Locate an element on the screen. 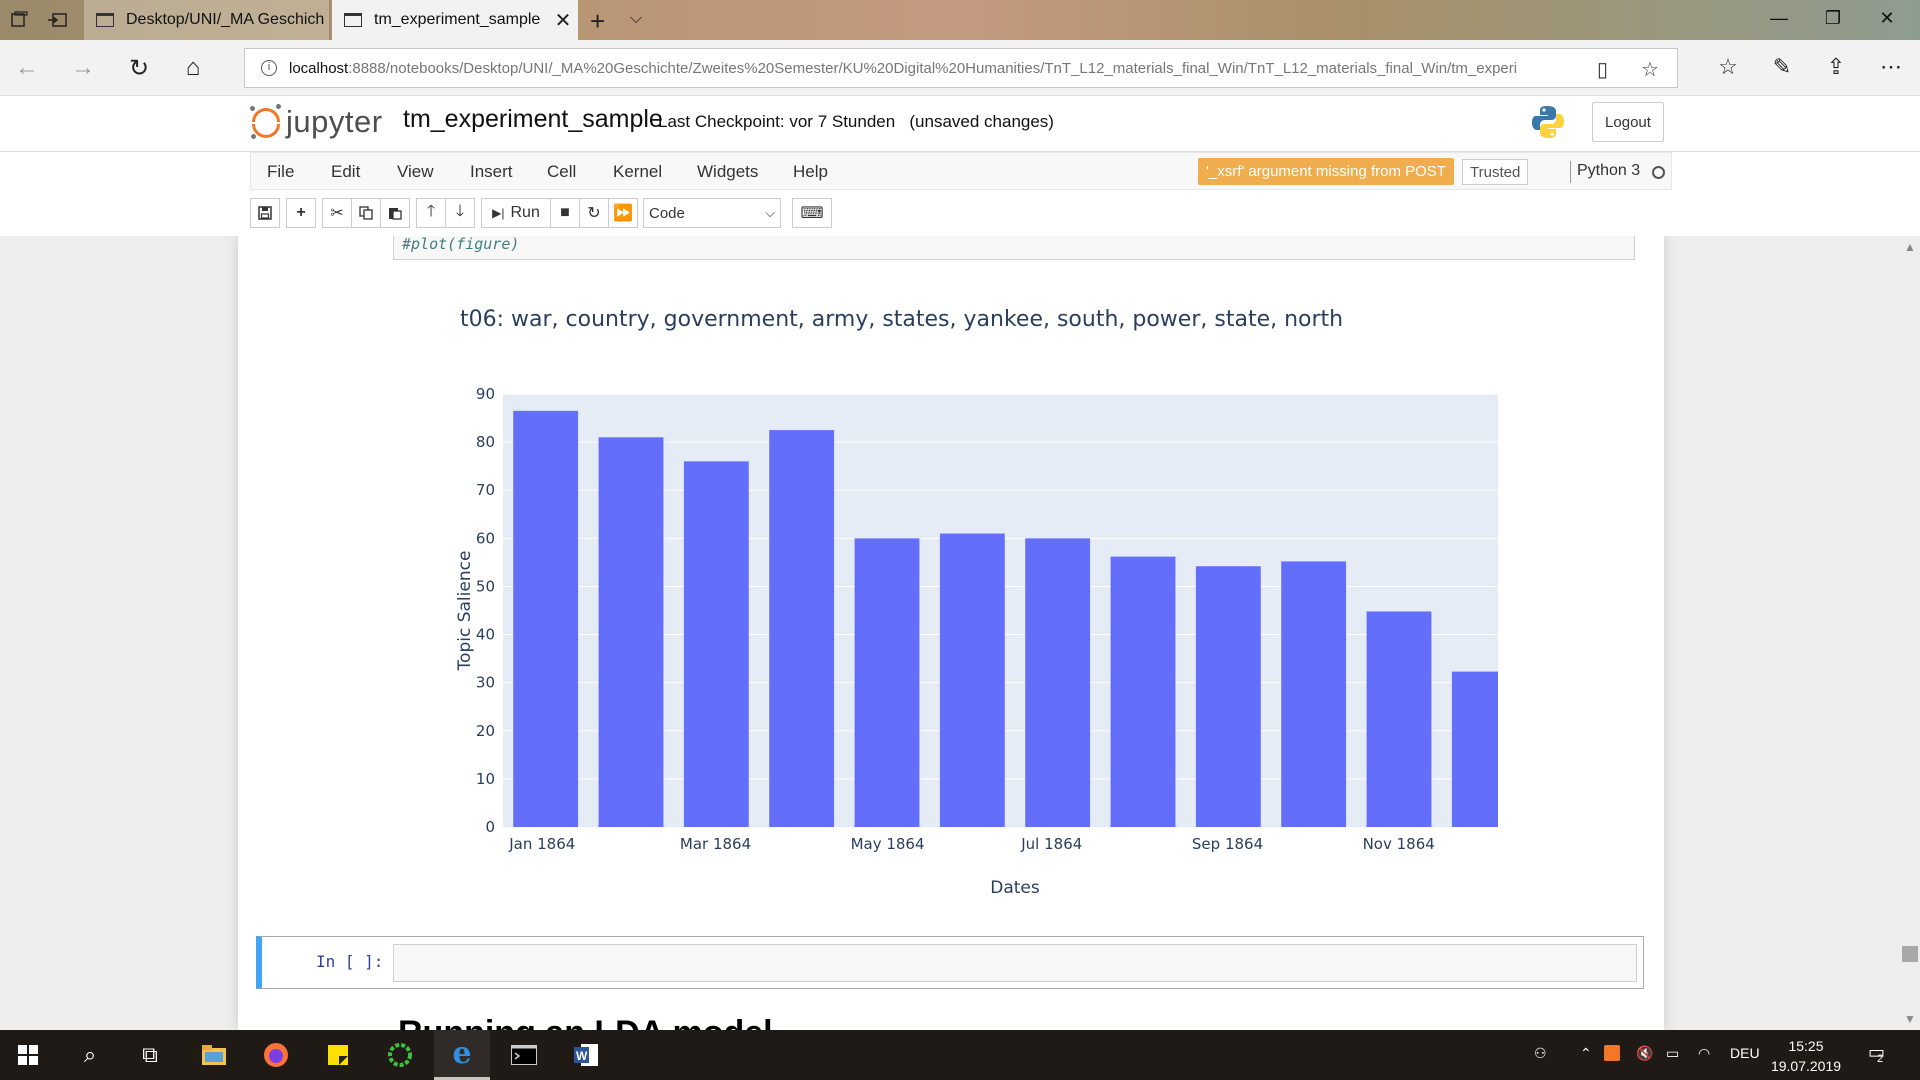 Image resolution: width=1920 pixels, height=1080 pixels. menu-help: Help is located at coordinates (810, 172).